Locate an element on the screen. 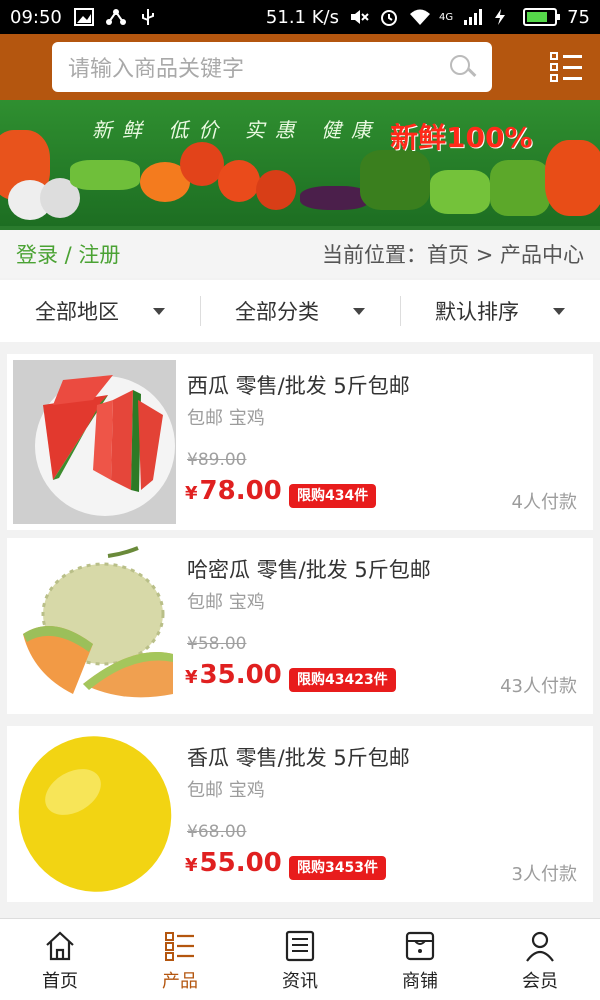 The image size is (600, 1000). nav-news: 资讯 is located at coordinates (300, 959).